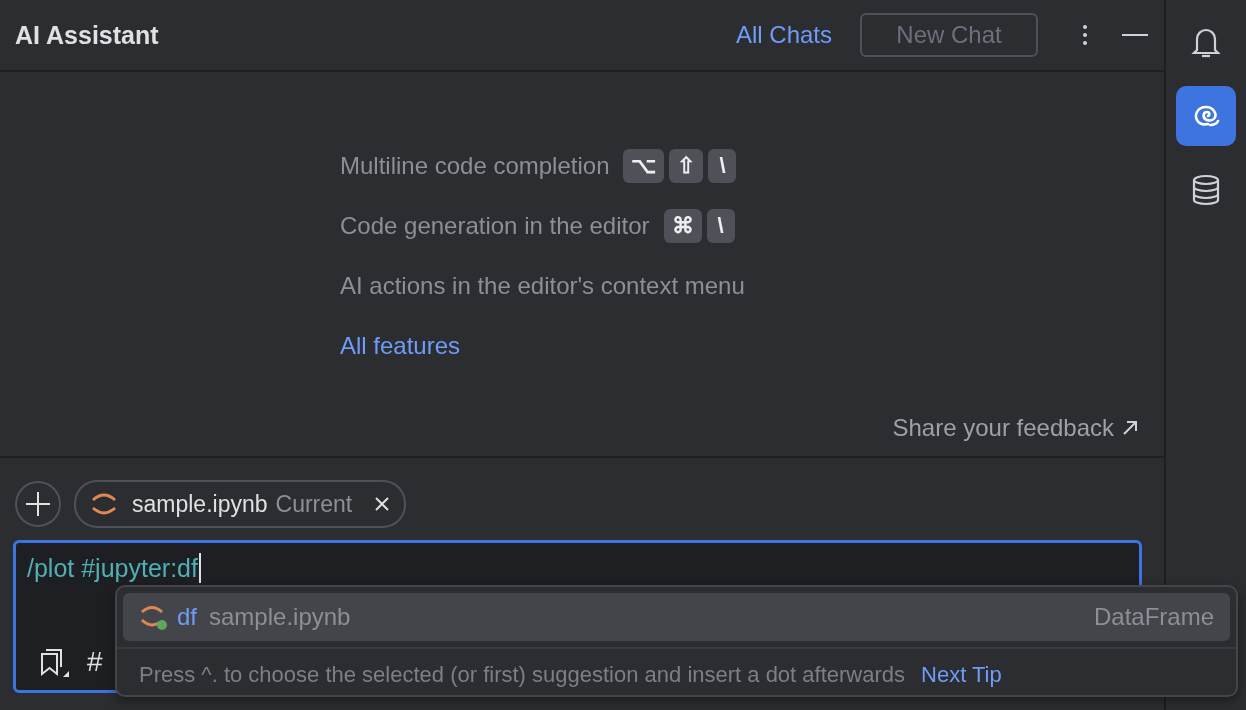 Image resolution: width=1246 pixels, height=710 pixels. Describe the element at coordinates (200, 504) in the screenshot. I see `chip-file-name: sample.ipynb` at that location.